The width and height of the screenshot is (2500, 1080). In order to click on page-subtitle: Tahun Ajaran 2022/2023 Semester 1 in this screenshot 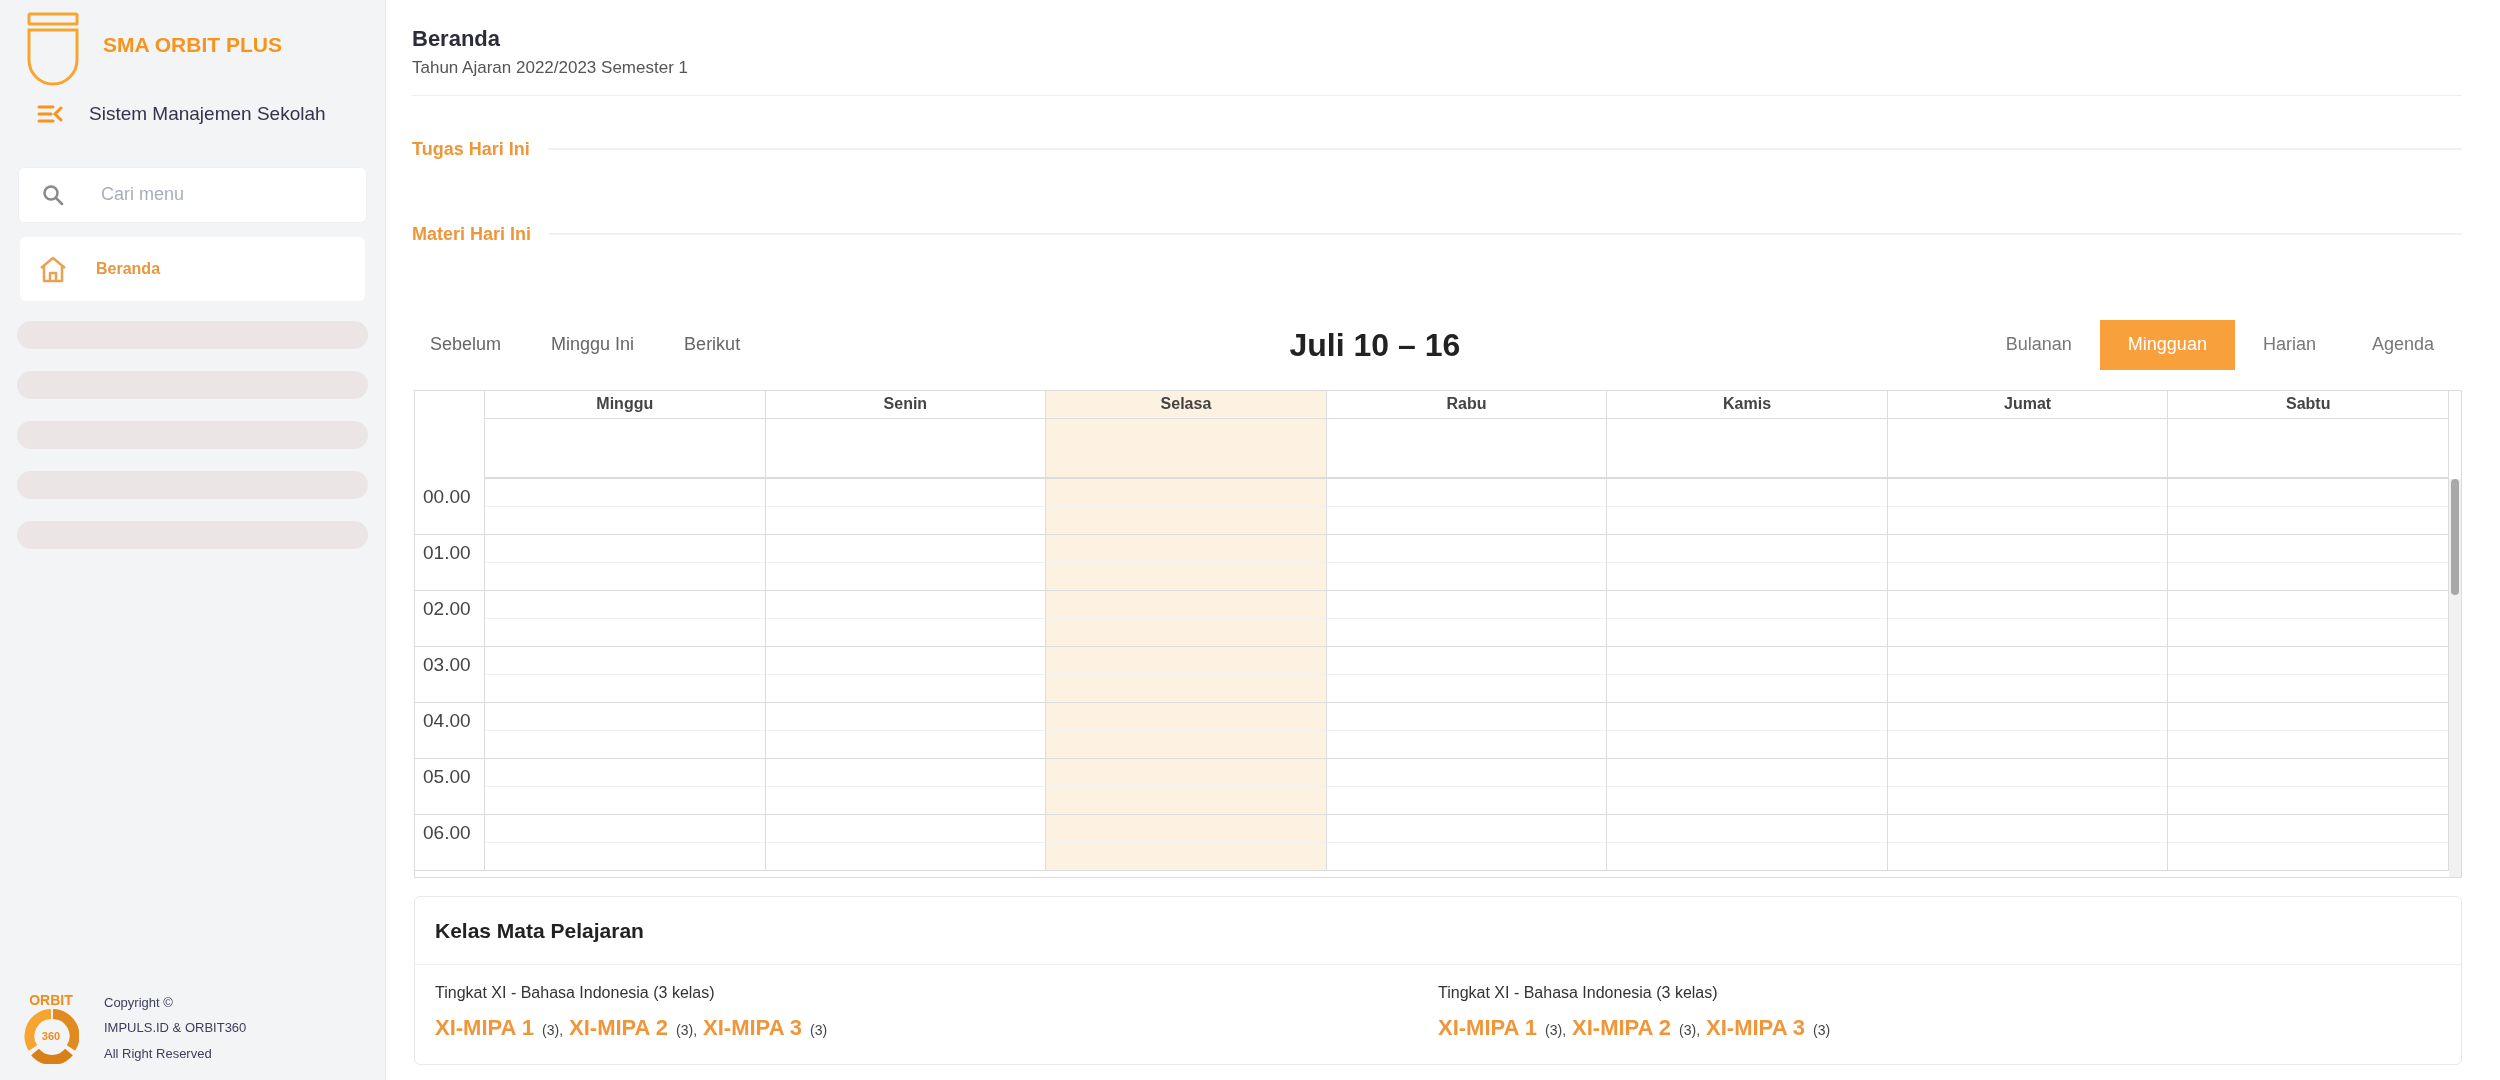, I will do `click(550, 68)`.